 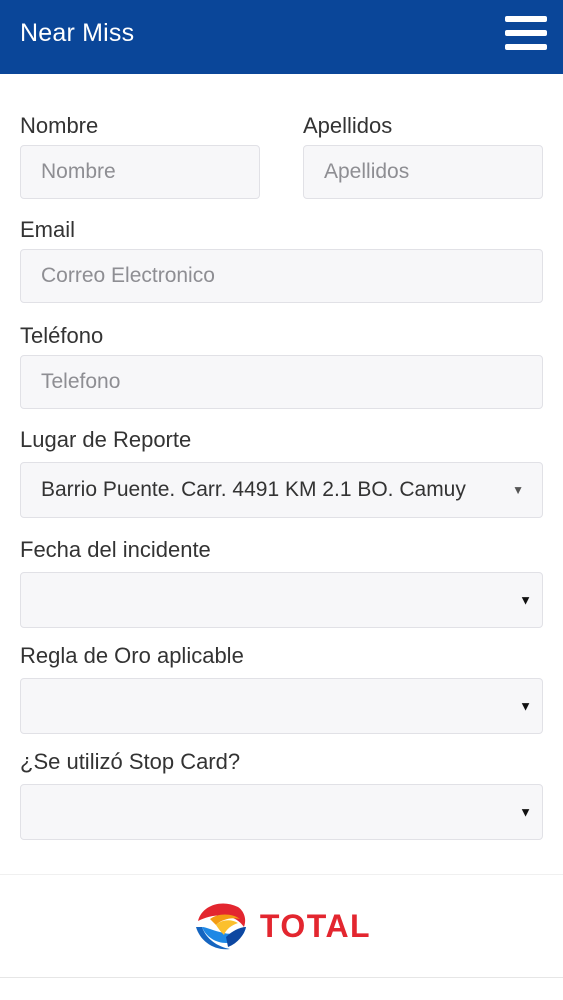 What do you see at coordinates (130, 761) in the screenshot?
I see `stop-card-label: ¿Se utilizó Stop Card?` at bounding box center [130, 761].